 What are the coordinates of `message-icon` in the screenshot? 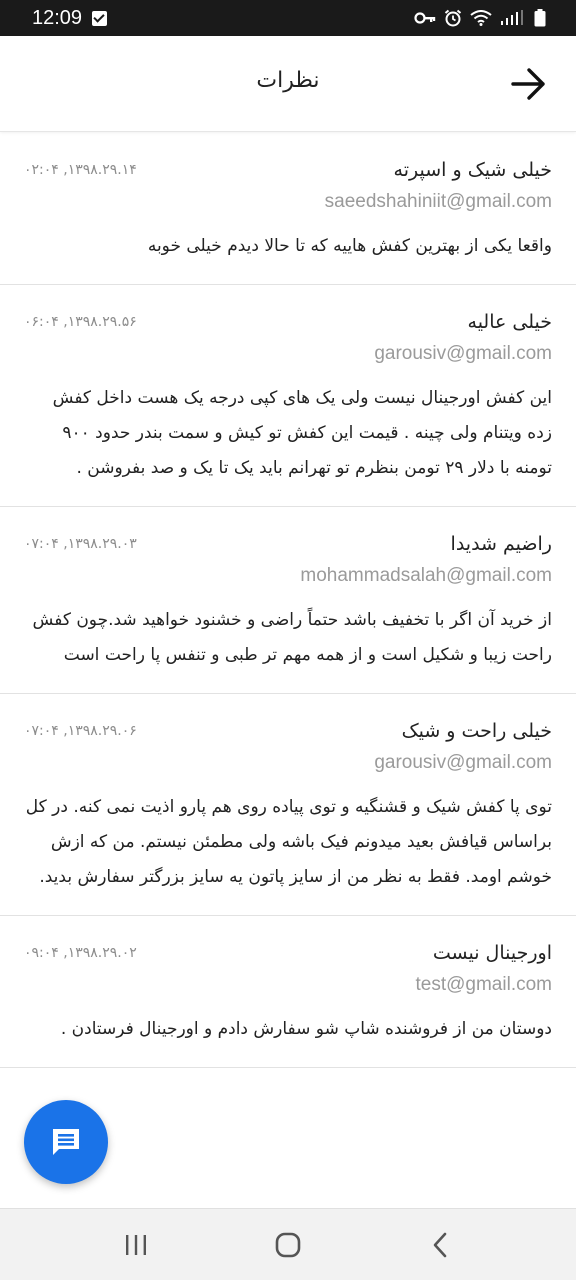 It's located at (66, 1142).